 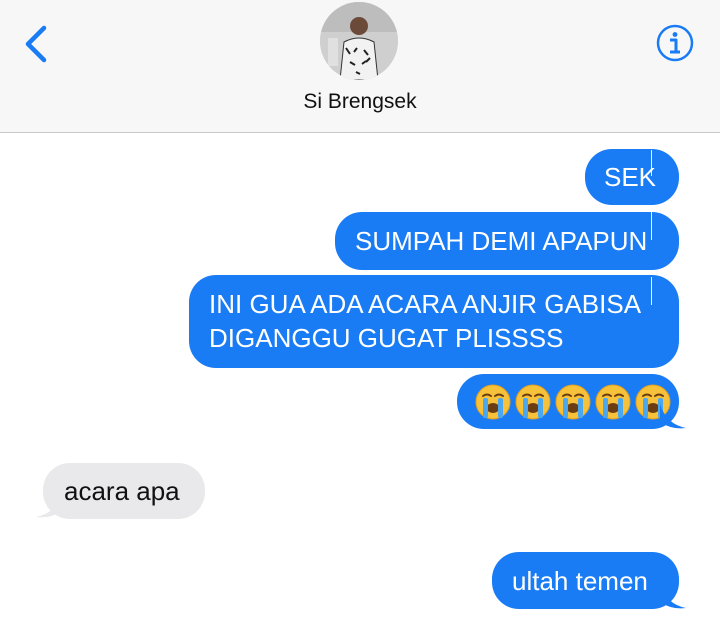 I want to click on avatar-photo, so click(x=359, y=41).